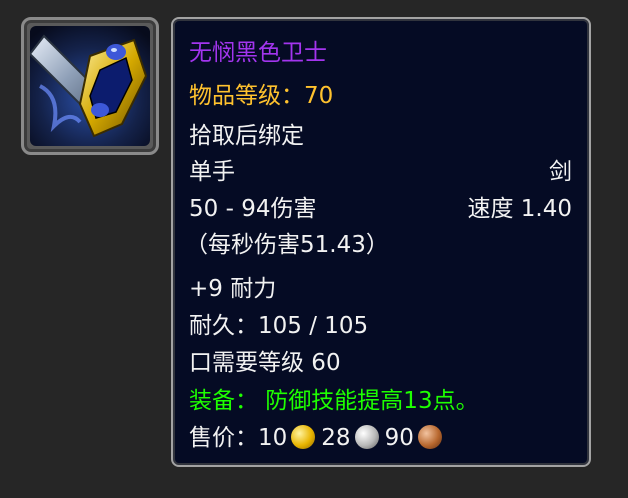 The height and width of the screenshot is (498, 628). I want to click on item-requirement: 口需要等级 60, so click(265, 363).